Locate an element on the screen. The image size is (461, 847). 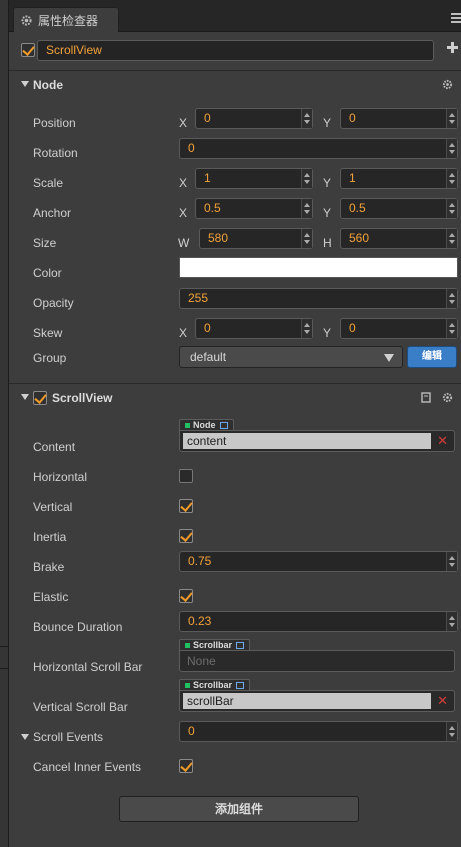
h-scrollbar-value: None is located at coordinates (201, 661).